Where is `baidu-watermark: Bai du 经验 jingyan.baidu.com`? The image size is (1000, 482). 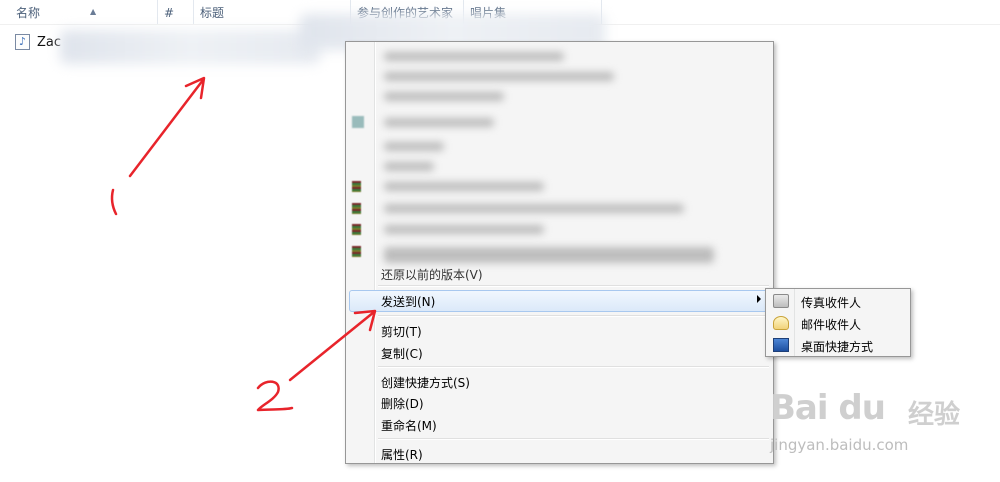 baidu-watermark: Bai du 经验 jingyan.baidu.com is located at coordinates (880, 420).